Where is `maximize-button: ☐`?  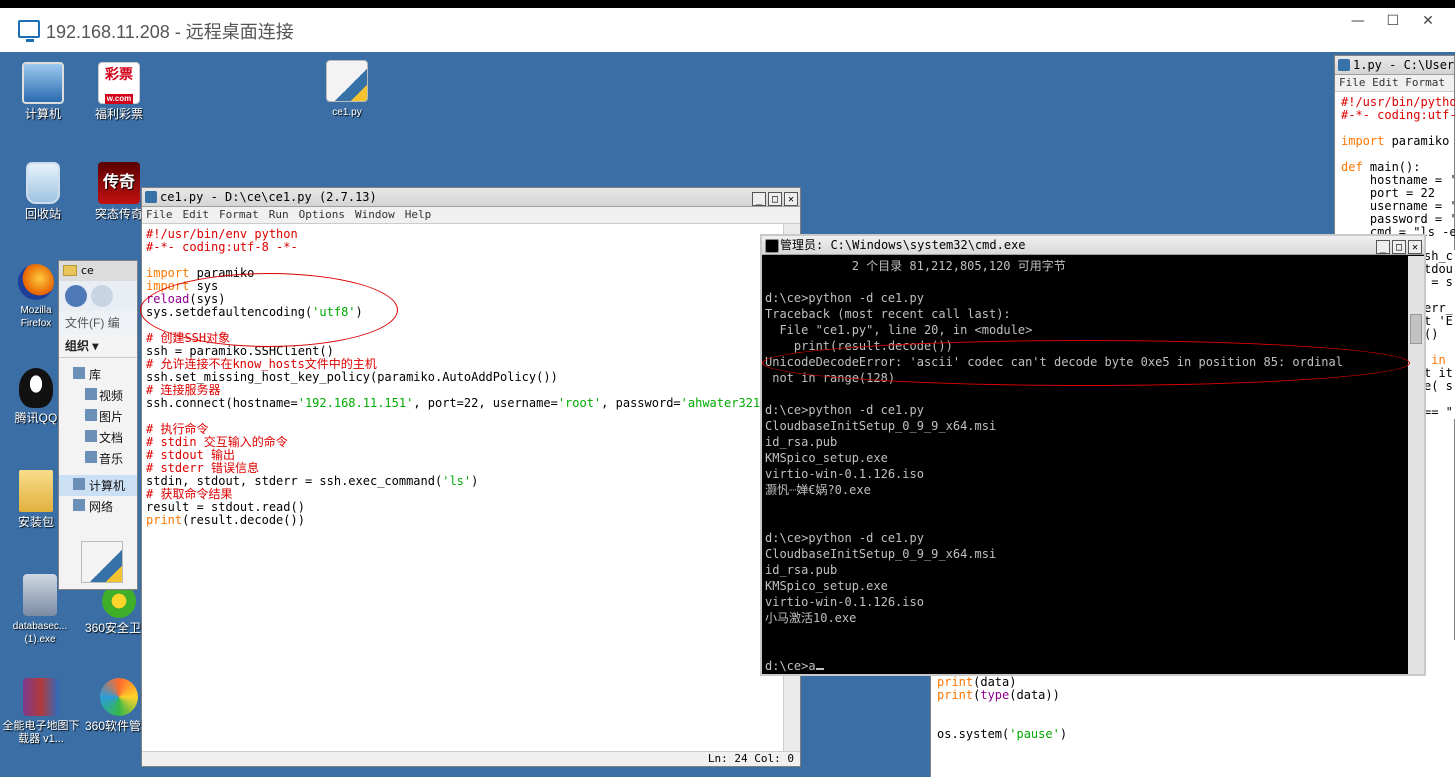 maximize-button: ☐ is located at coordinates (1393, 21).